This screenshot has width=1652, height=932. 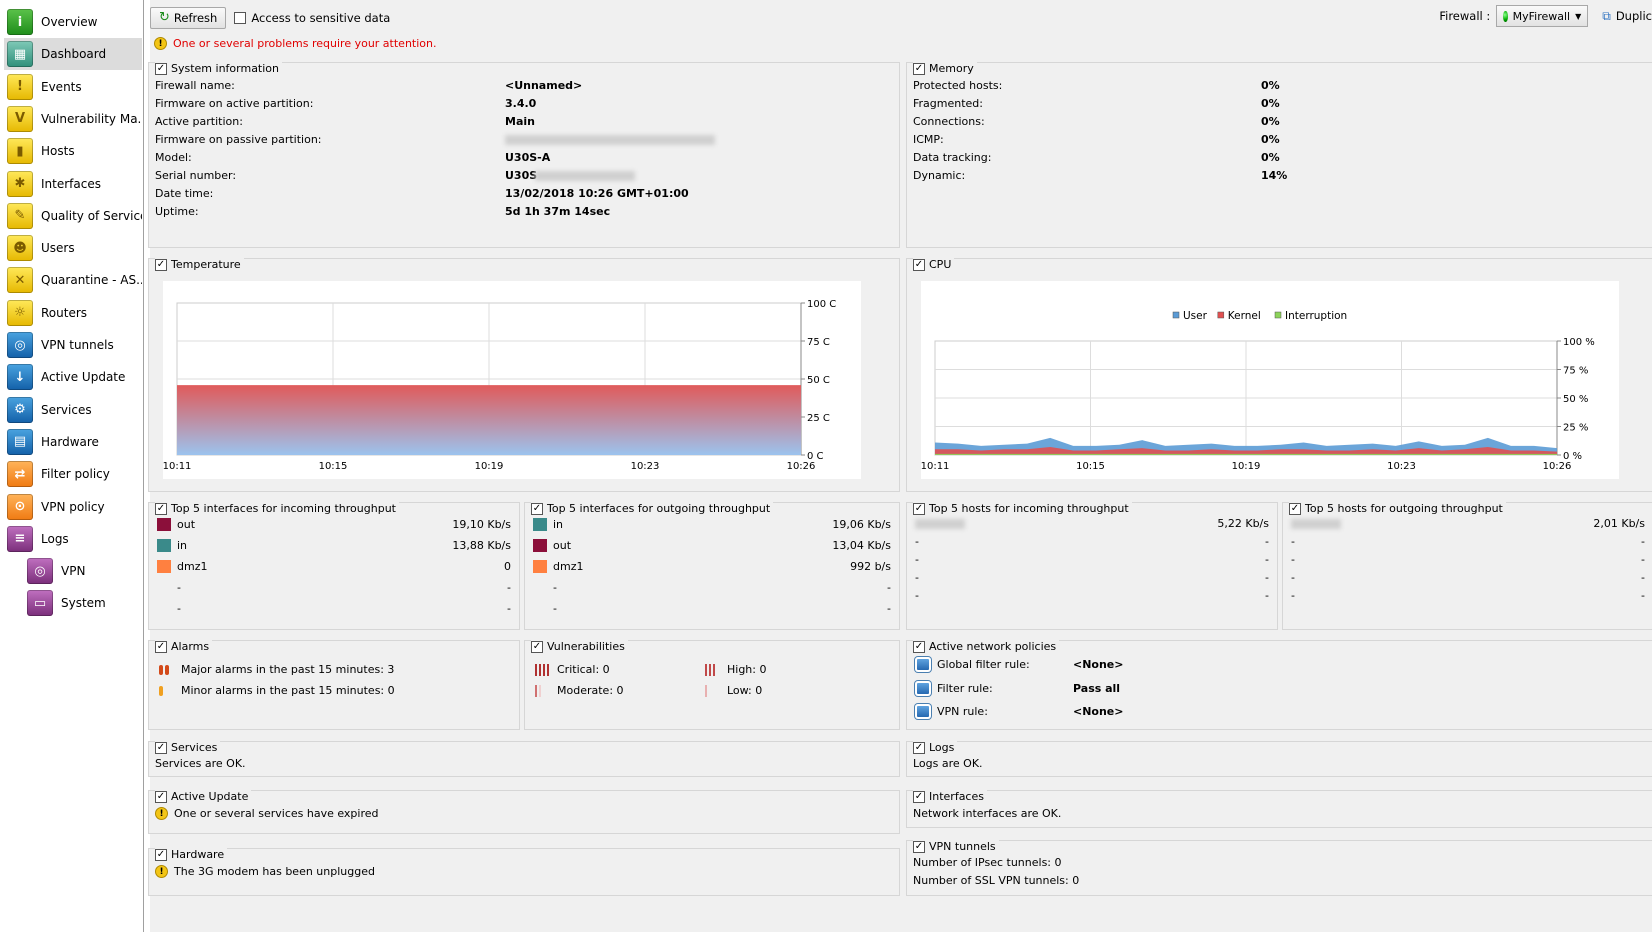 I want to click on firewall-label: Firewall :, so click(x=1465, y=16).